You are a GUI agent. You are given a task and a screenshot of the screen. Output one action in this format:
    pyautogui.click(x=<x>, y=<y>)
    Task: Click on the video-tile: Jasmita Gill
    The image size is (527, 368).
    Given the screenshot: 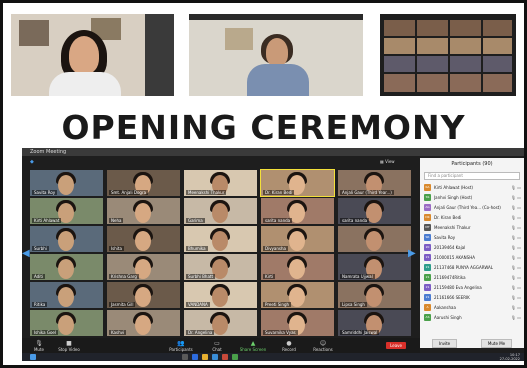 What is the action you would take?
    pyautogui.click(x=143, y=295)
    